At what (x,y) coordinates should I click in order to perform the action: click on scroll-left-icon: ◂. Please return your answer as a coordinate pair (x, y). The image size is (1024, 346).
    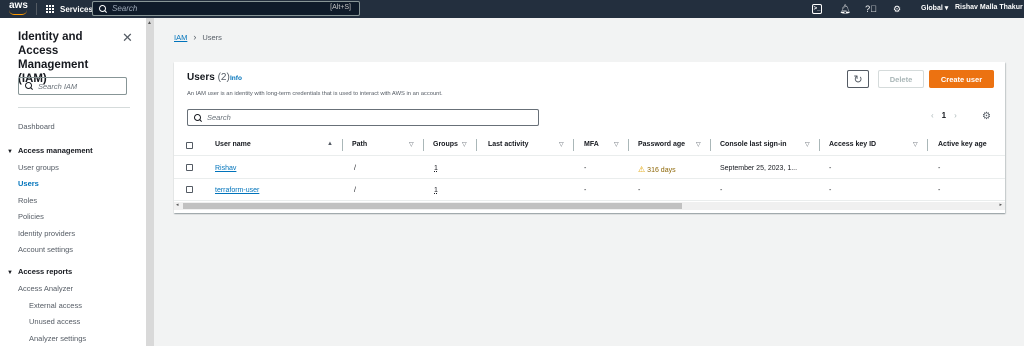
    Looking at the image, I should click on (177, 205).